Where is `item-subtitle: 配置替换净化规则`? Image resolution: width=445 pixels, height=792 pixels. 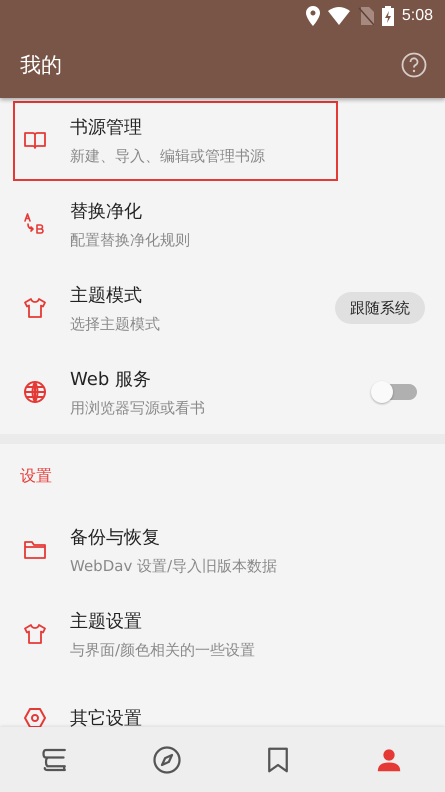
item-subtitle: 配置替换净化规则 is located at coordinates (130, 240).